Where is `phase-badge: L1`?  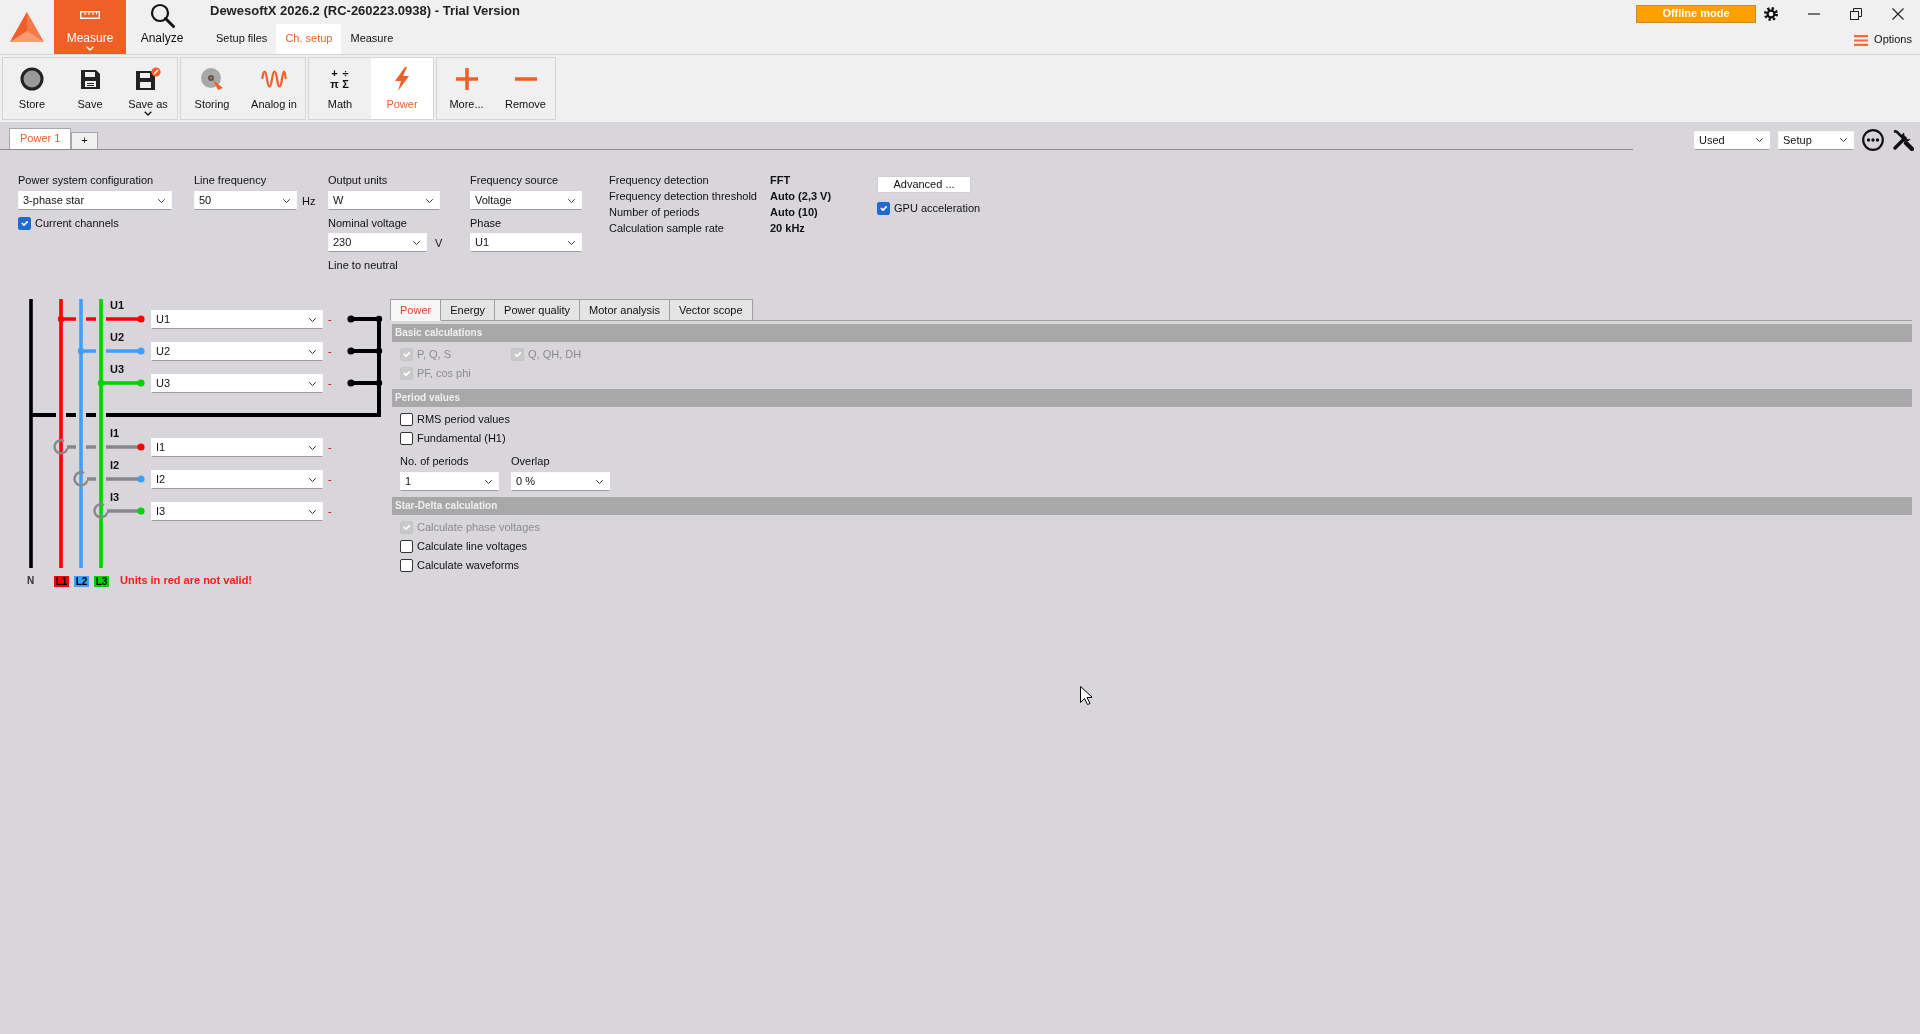
phase-badge: L1 is located at coordinates (61, 581).